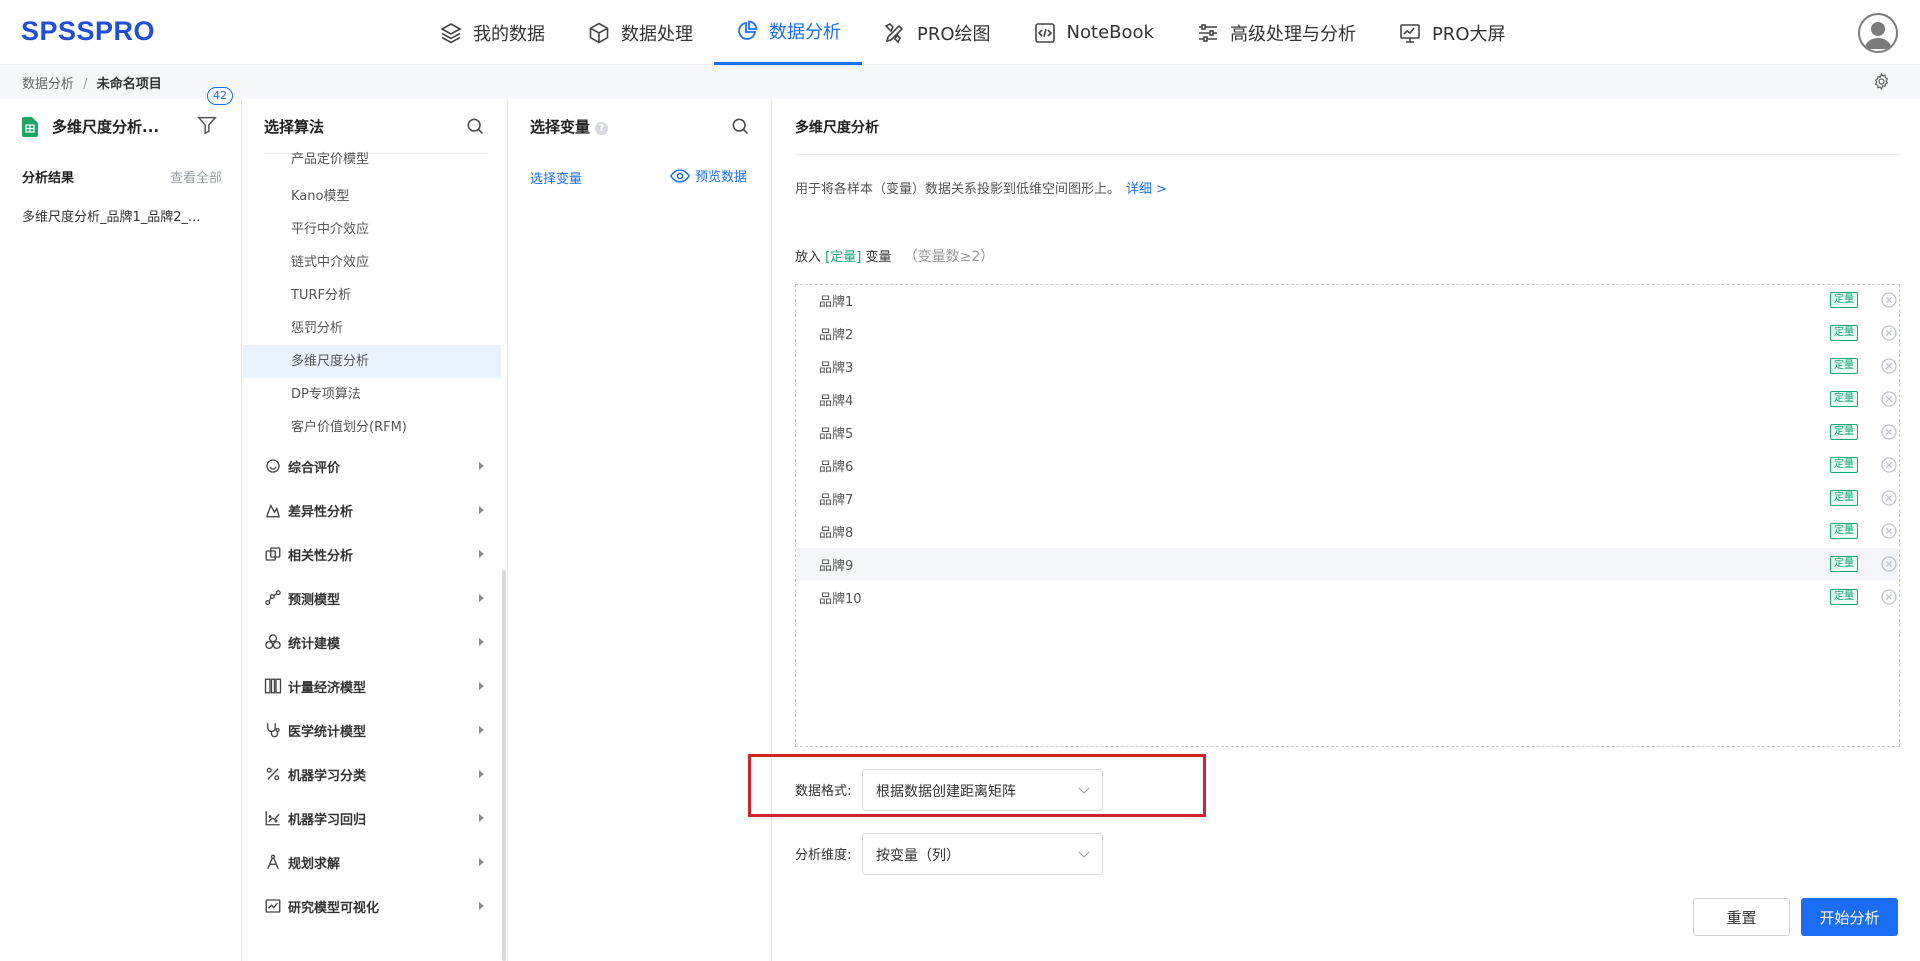 The width and height of the screenshot is (1920, 961). What do you see at coordinates (196, 176) in the screenshot?
I see `view-all-link: 查看全部` at bounding box center [196, 176].